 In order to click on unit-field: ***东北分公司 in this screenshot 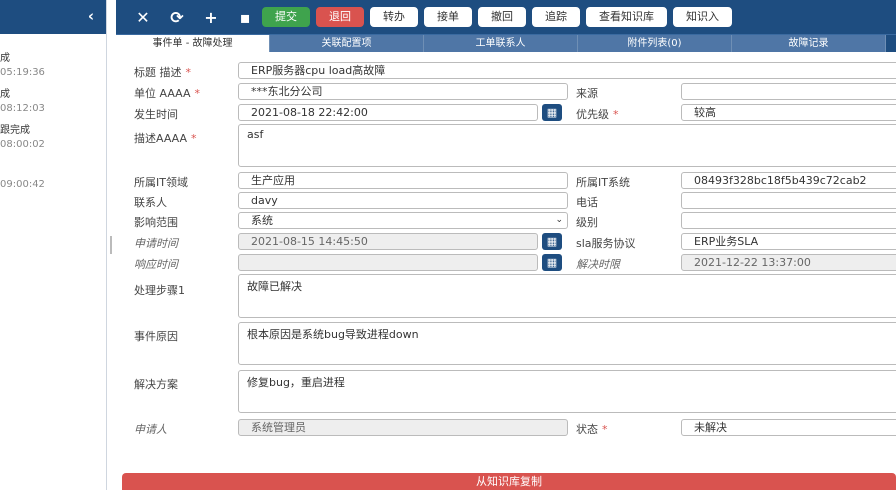, I will do `click(403, 91)`.